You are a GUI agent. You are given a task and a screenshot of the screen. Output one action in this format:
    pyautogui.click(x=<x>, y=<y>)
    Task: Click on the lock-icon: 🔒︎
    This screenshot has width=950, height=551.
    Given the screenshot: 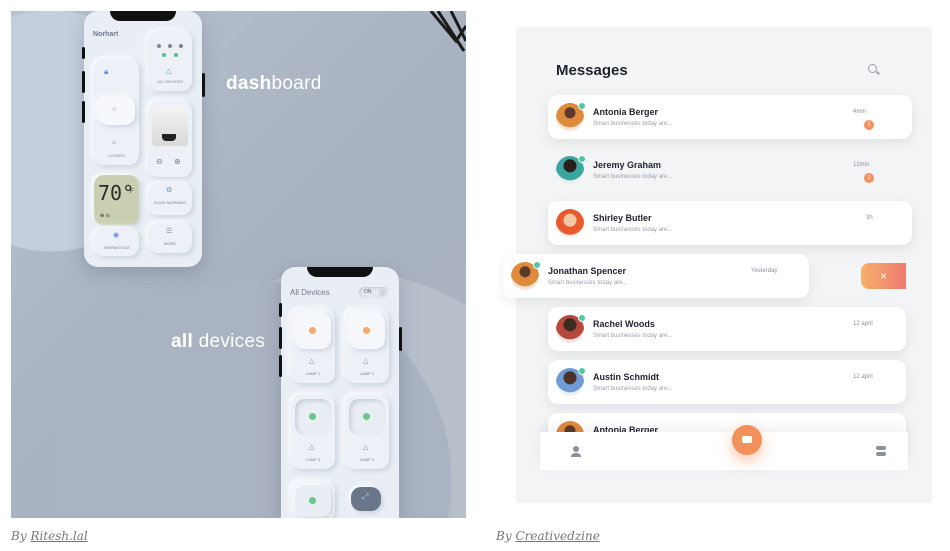 What is the action you would take?
    pyautogui.click(x=106, y=71)
    